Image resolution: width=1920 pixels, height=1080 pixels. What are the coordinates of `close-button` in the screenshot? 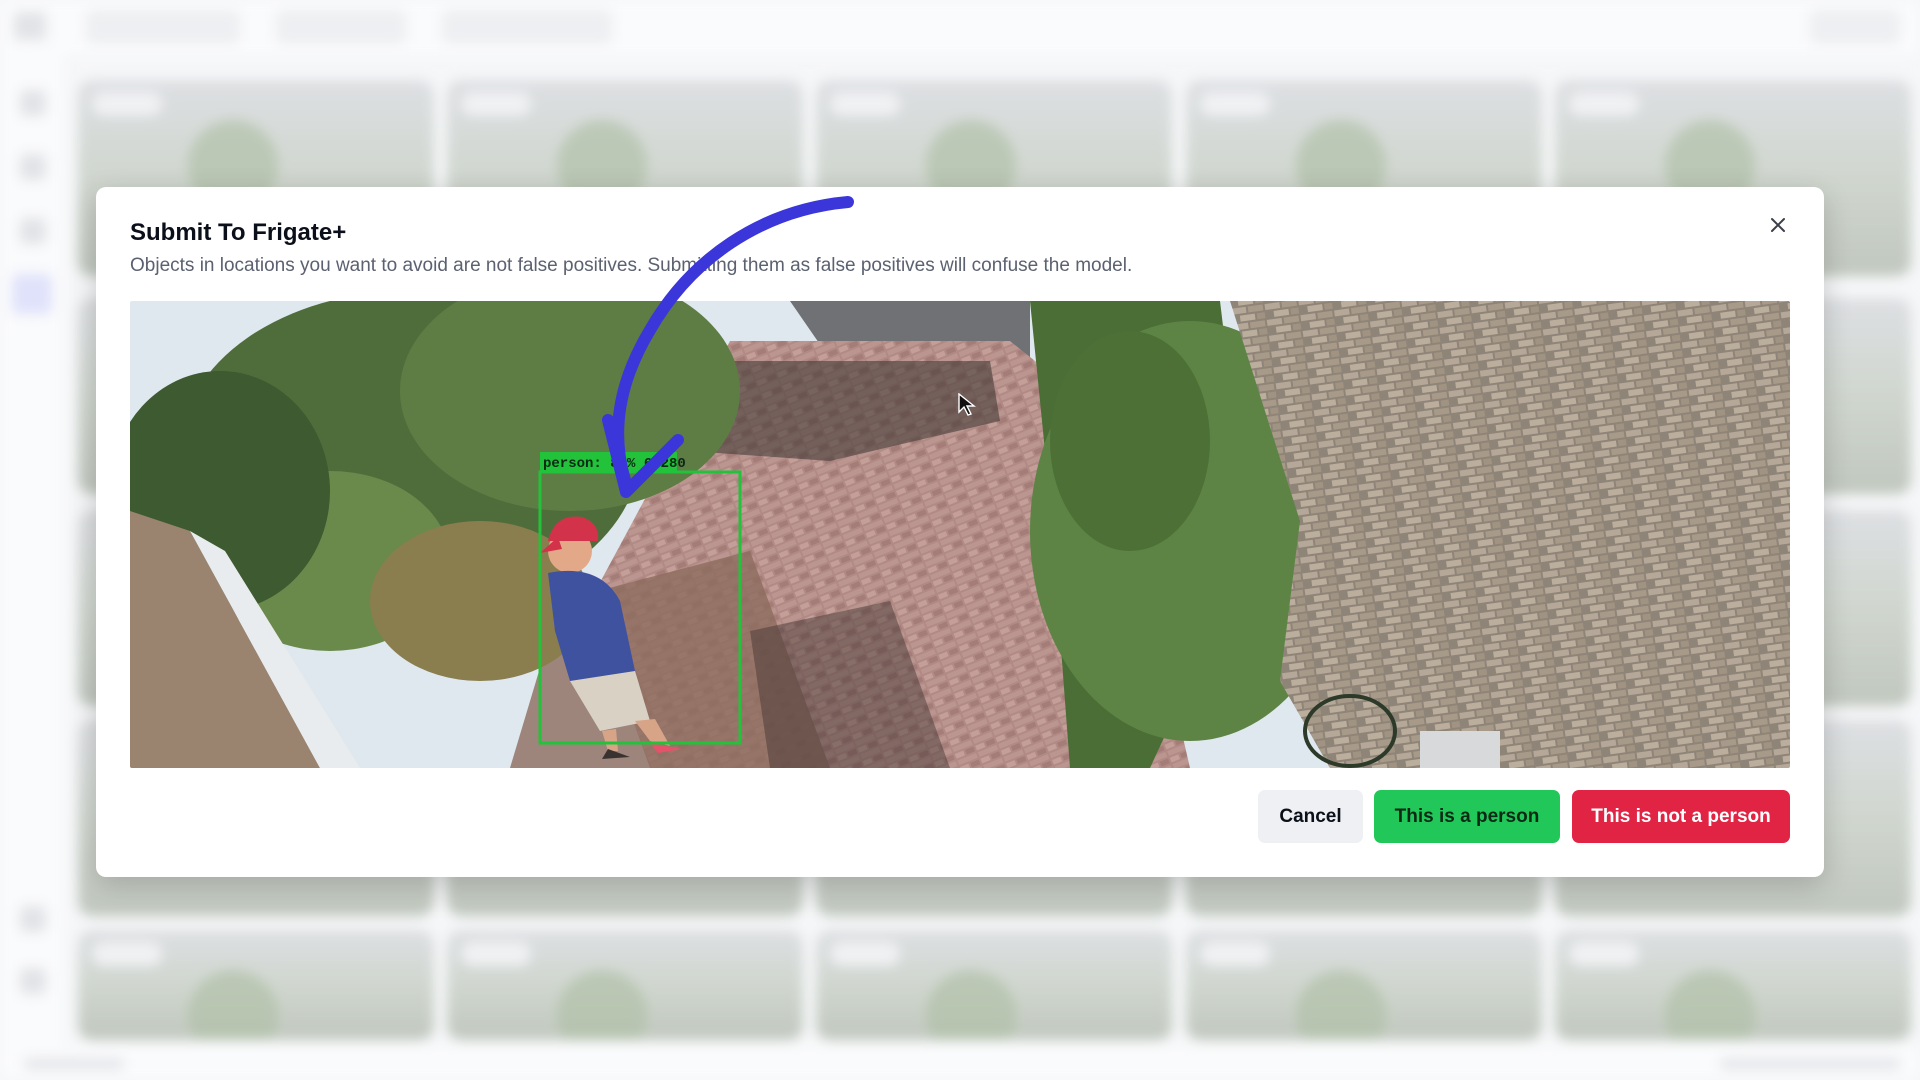 It's located at (1778, 225).